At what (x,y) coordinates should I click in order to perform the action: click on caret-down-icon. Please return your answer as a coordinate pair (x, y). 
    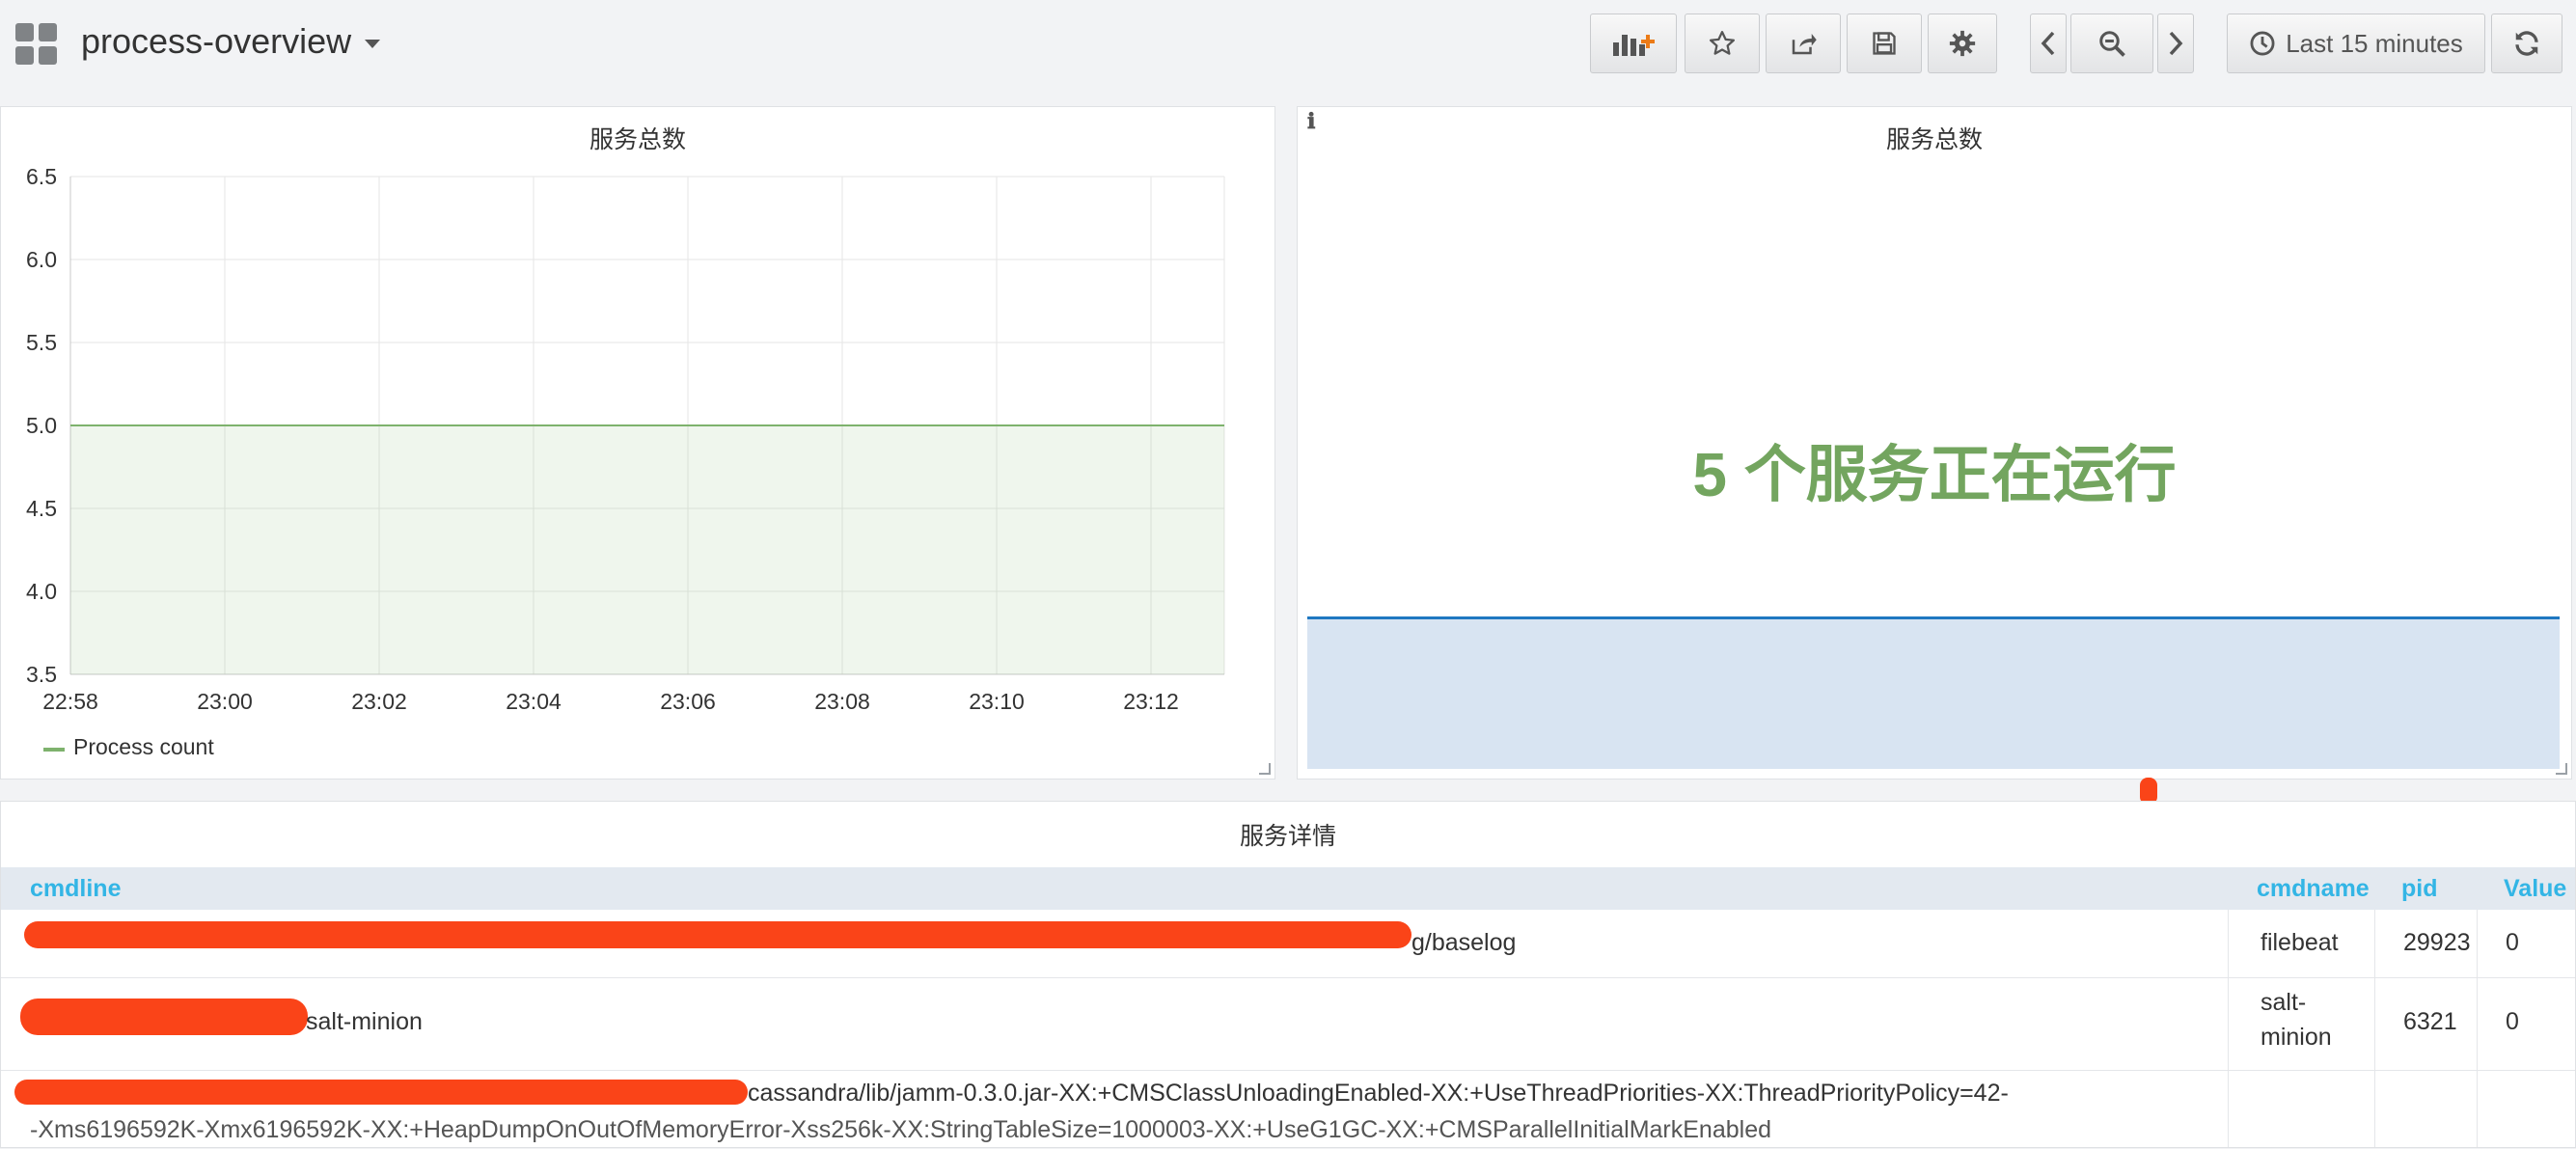
    Looking at the image, I should click on (373, 43).